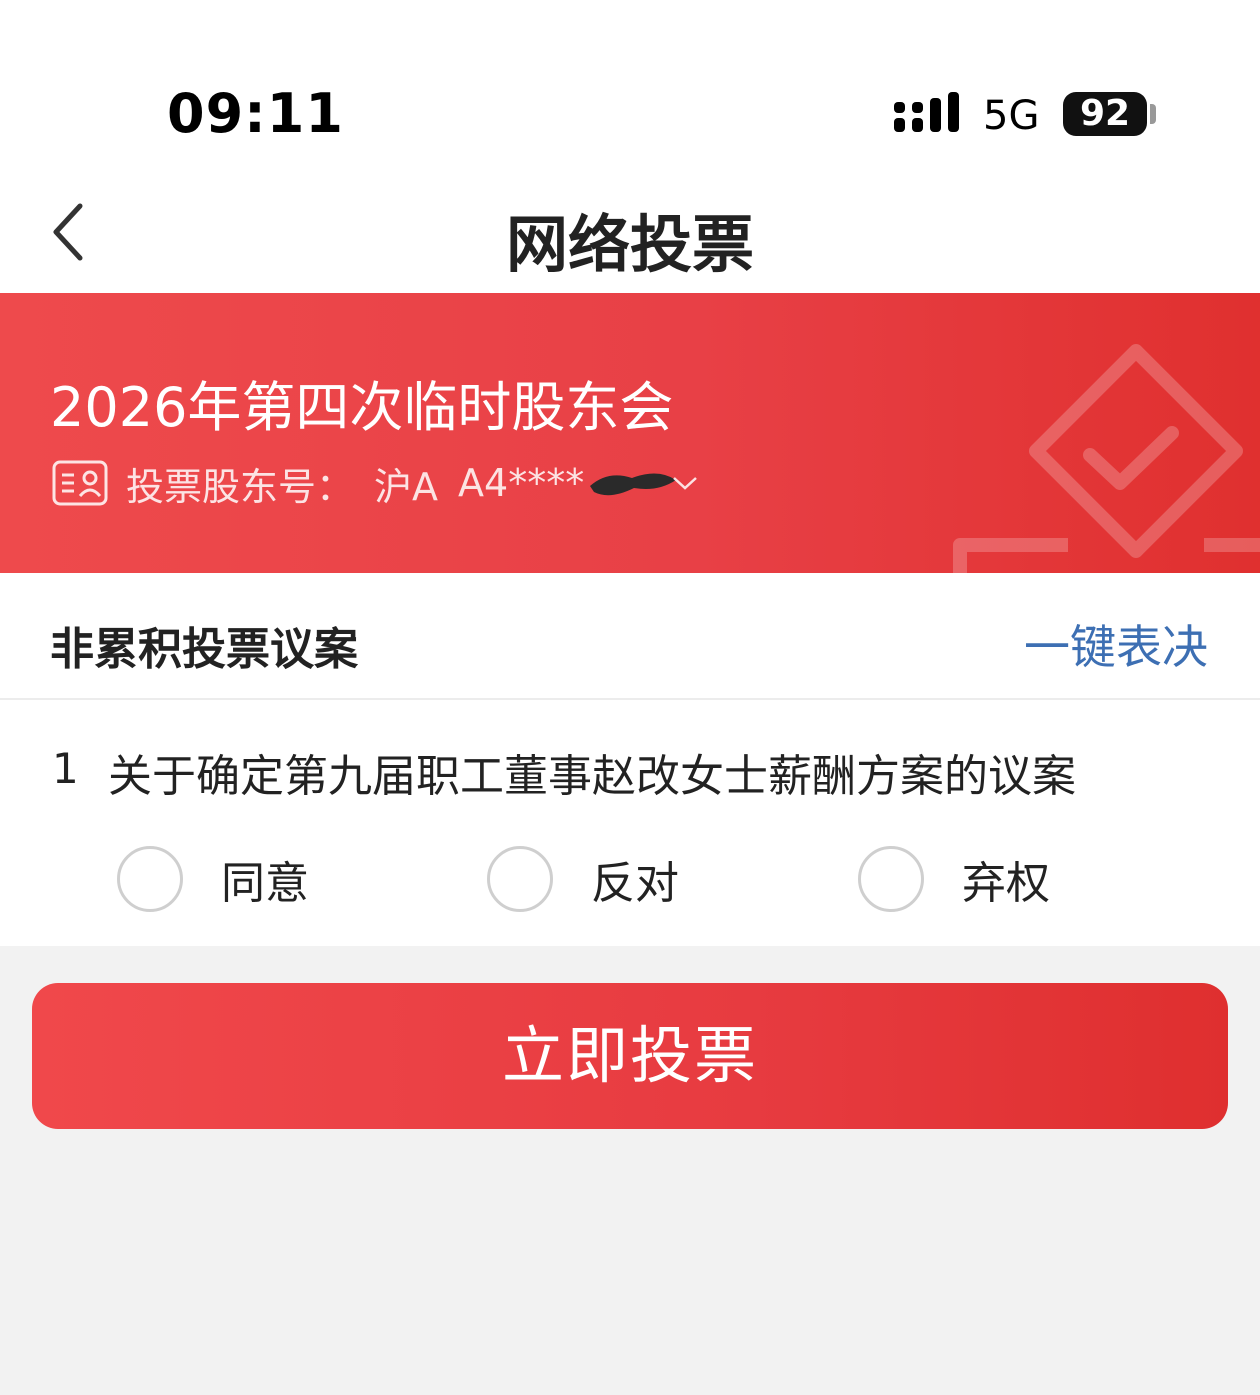 The image size is (1260, 1395). What do you see at coordinates (265, 883) in the screenshot?
I see `option-agree-label: 同意` at bounding box center [265, 883].